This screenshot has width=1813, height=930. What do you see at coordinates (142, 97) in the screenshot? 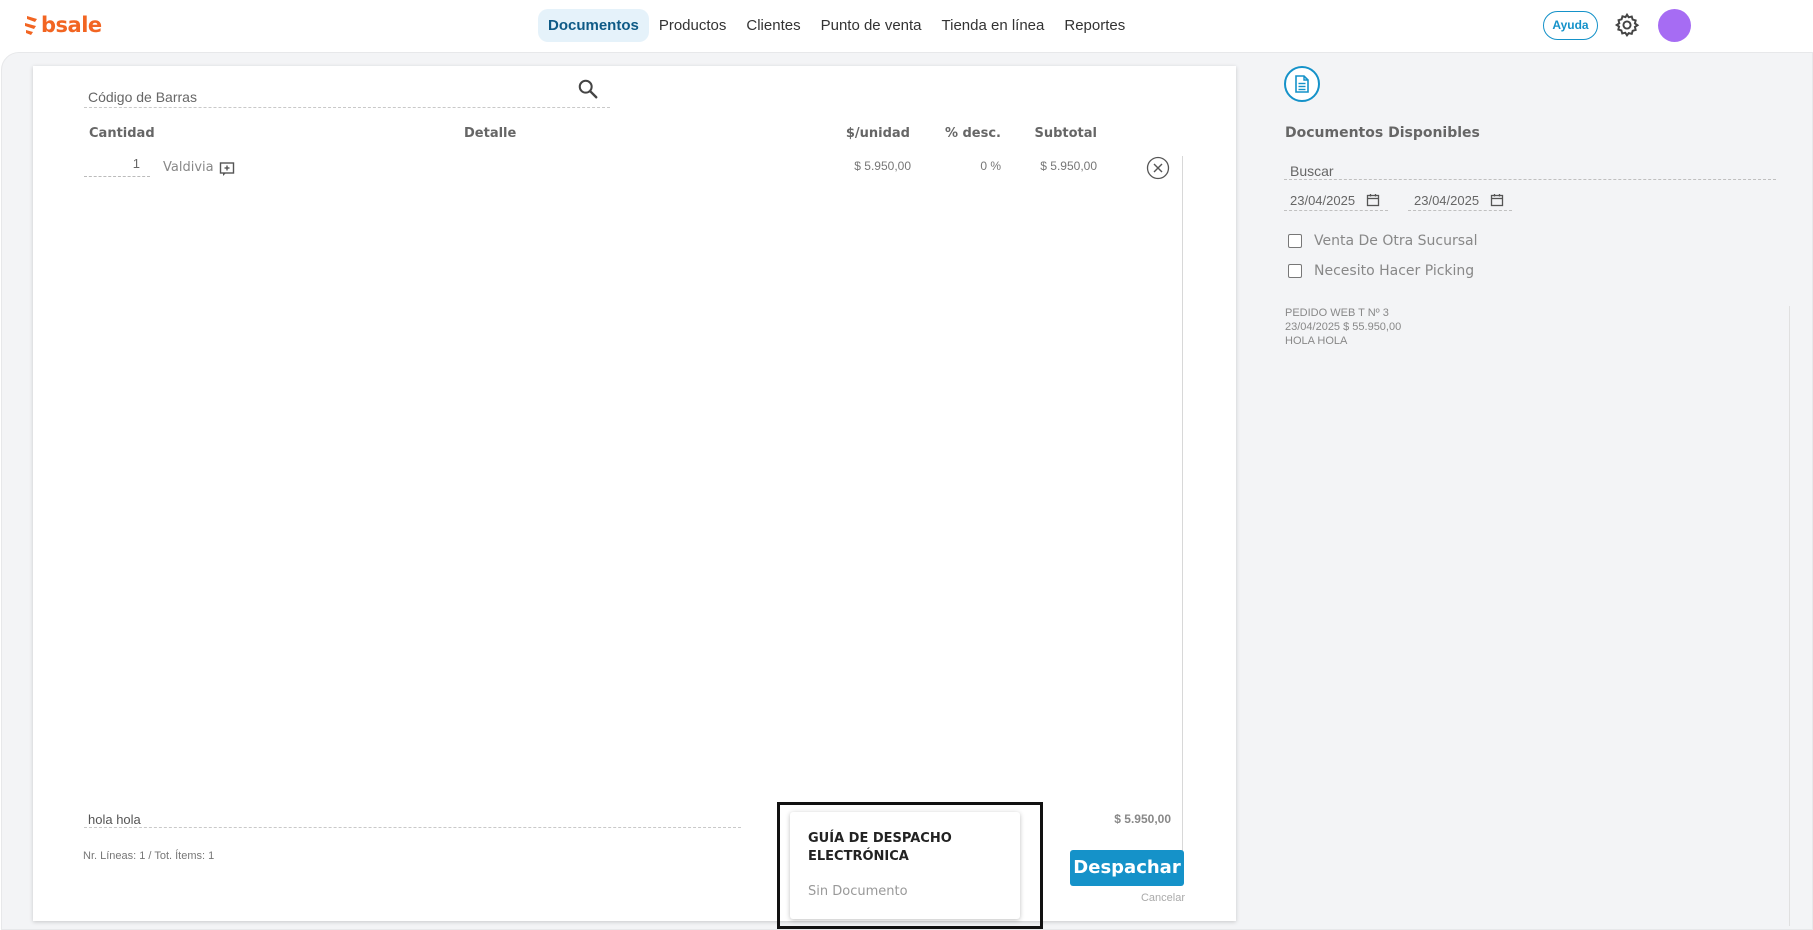
I see `barcode-placeholder: Código de Barras` at bounding box center [142, 97].